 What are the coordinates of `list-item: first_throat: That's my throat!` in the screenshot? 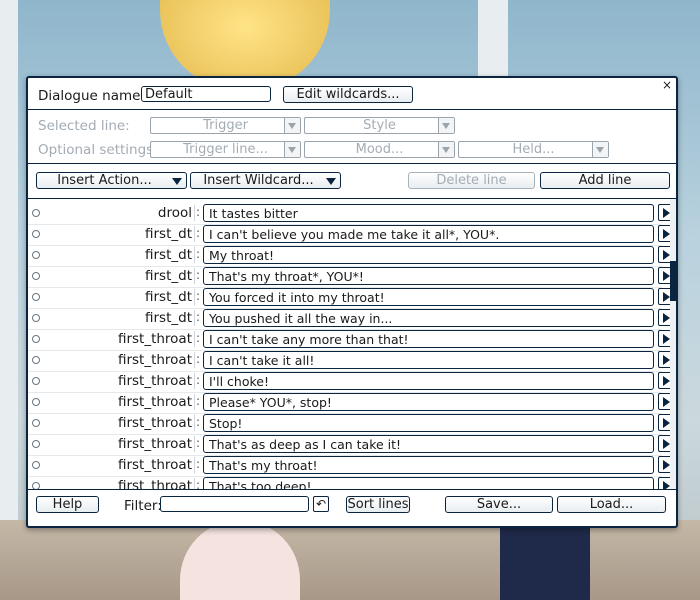 It's located at (350, 466).